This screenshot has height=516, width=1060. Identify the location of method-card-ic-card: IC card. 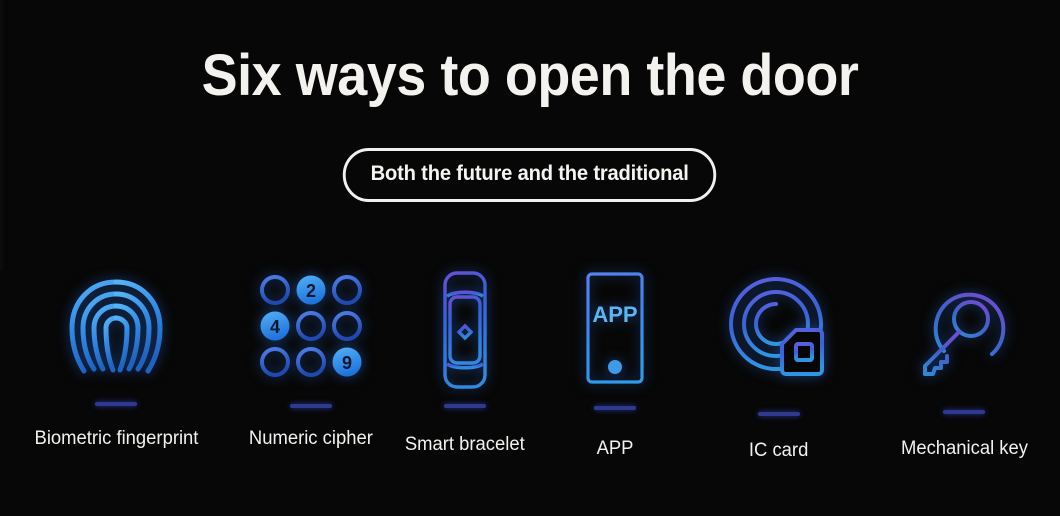
(779, 364).